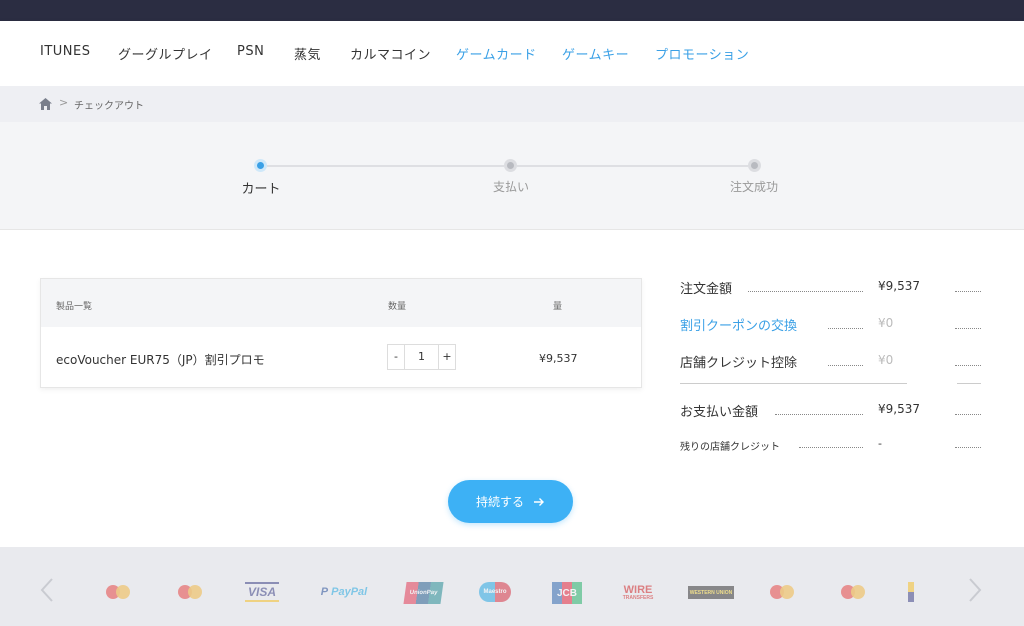 The width and height of the screenshot is (1024, 626). I want to click on store-credit-value: ¥0, so click(886, 360).